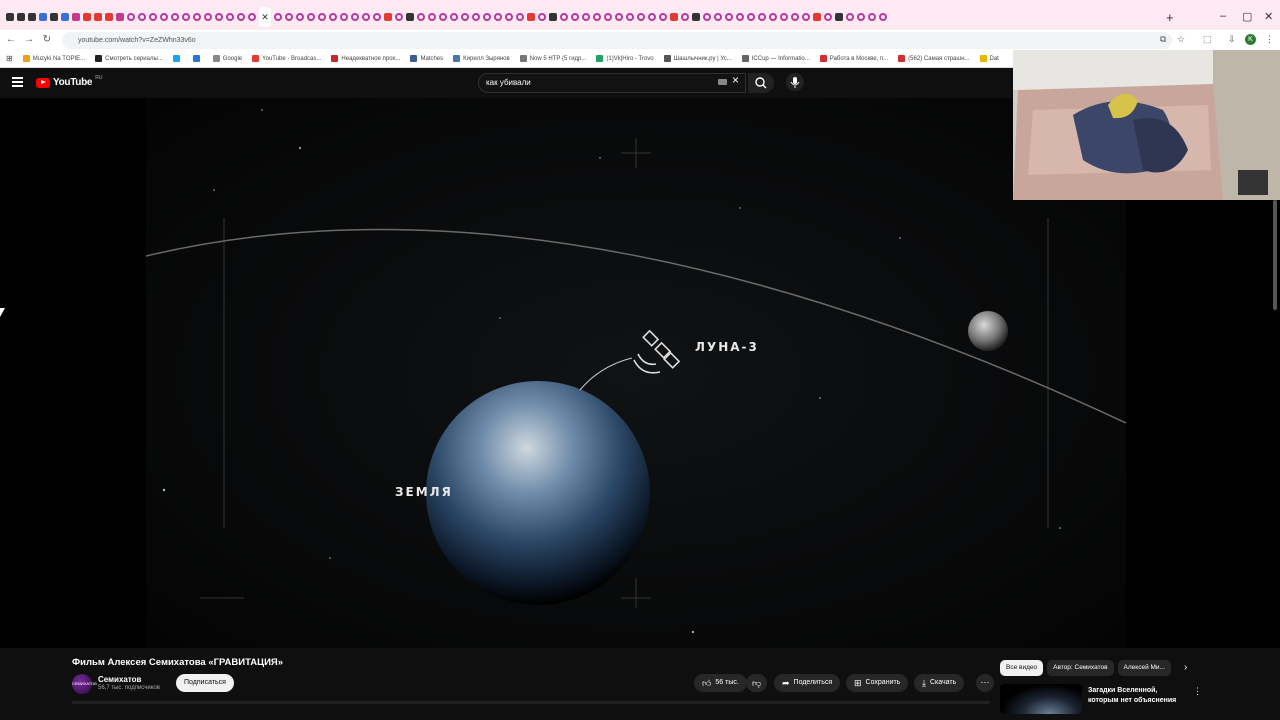 The height and width of the screenshot is (720, 1280). Describe the element at coordinates (119, 679) in the screenshot. I see `channel-name: Семихатов` at that location.